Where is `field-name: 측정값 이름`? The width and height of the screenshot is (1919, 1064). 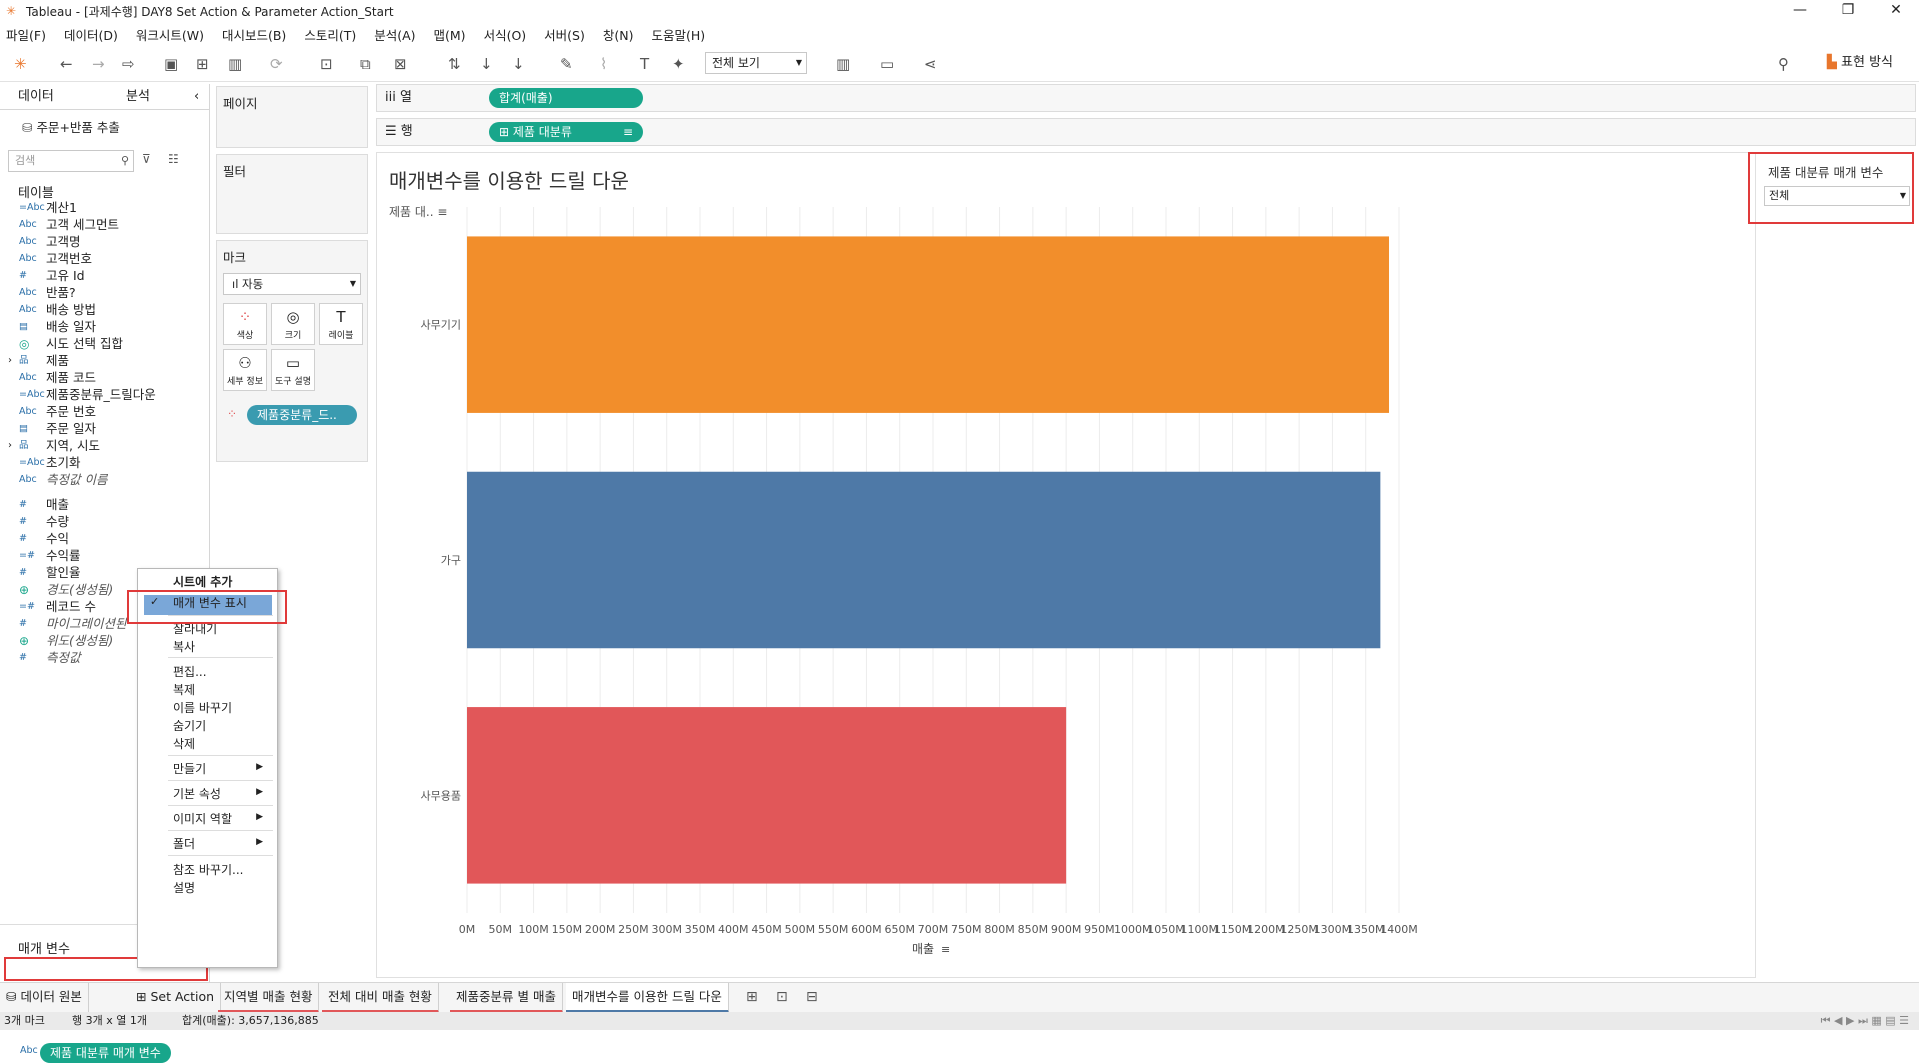 field-name: 측정값 이름 is located at coordinates (77, 479).